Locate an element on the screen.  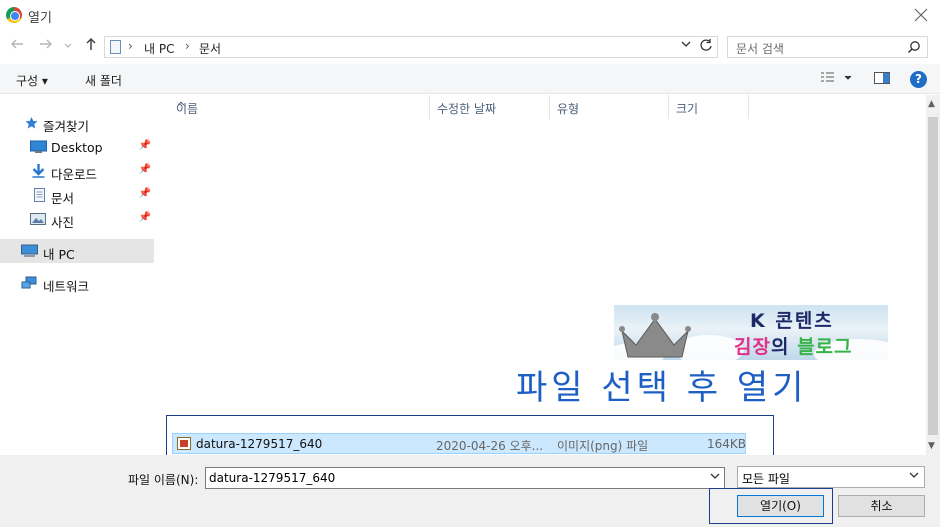
forward-button is located at coordinates (46, 46).